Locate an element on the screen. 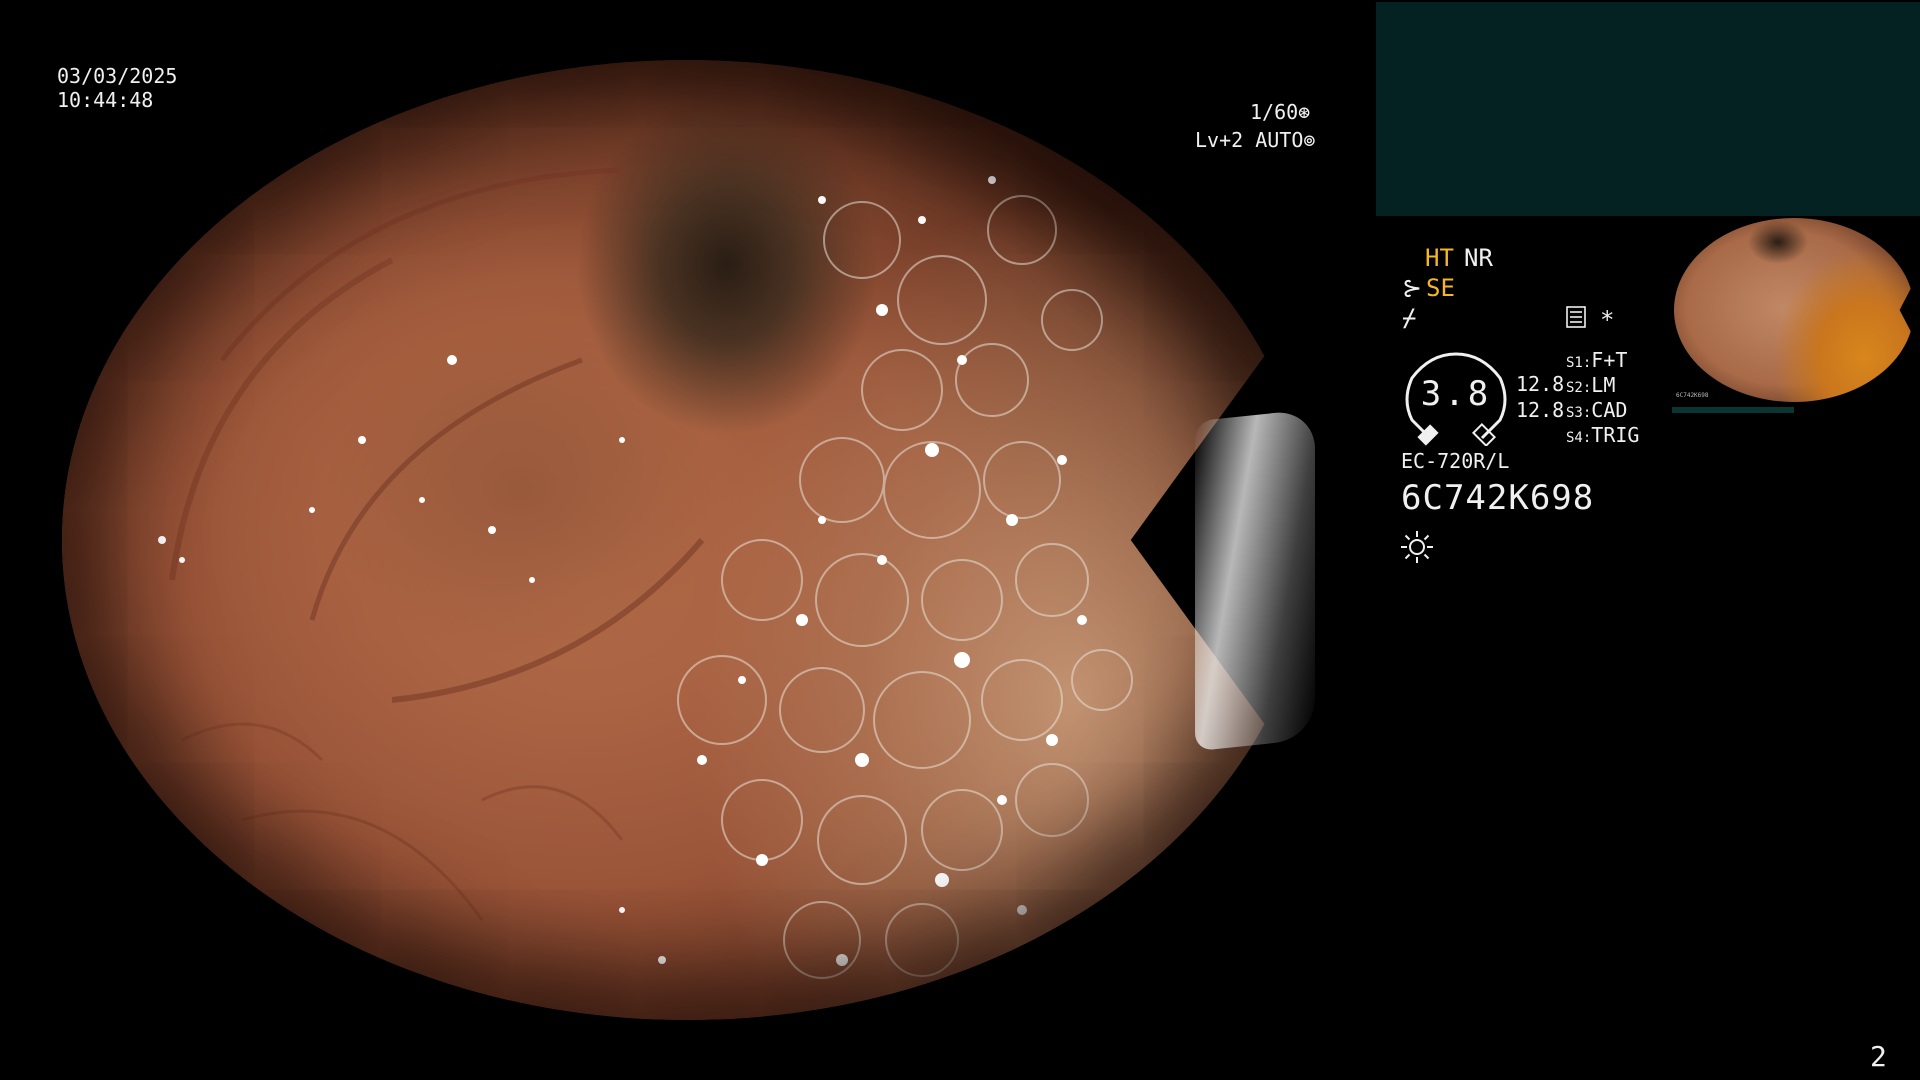 This screenshot has width=1920, height=1080. shutter-value: 1/60 is located at coordinates (1274, 112).